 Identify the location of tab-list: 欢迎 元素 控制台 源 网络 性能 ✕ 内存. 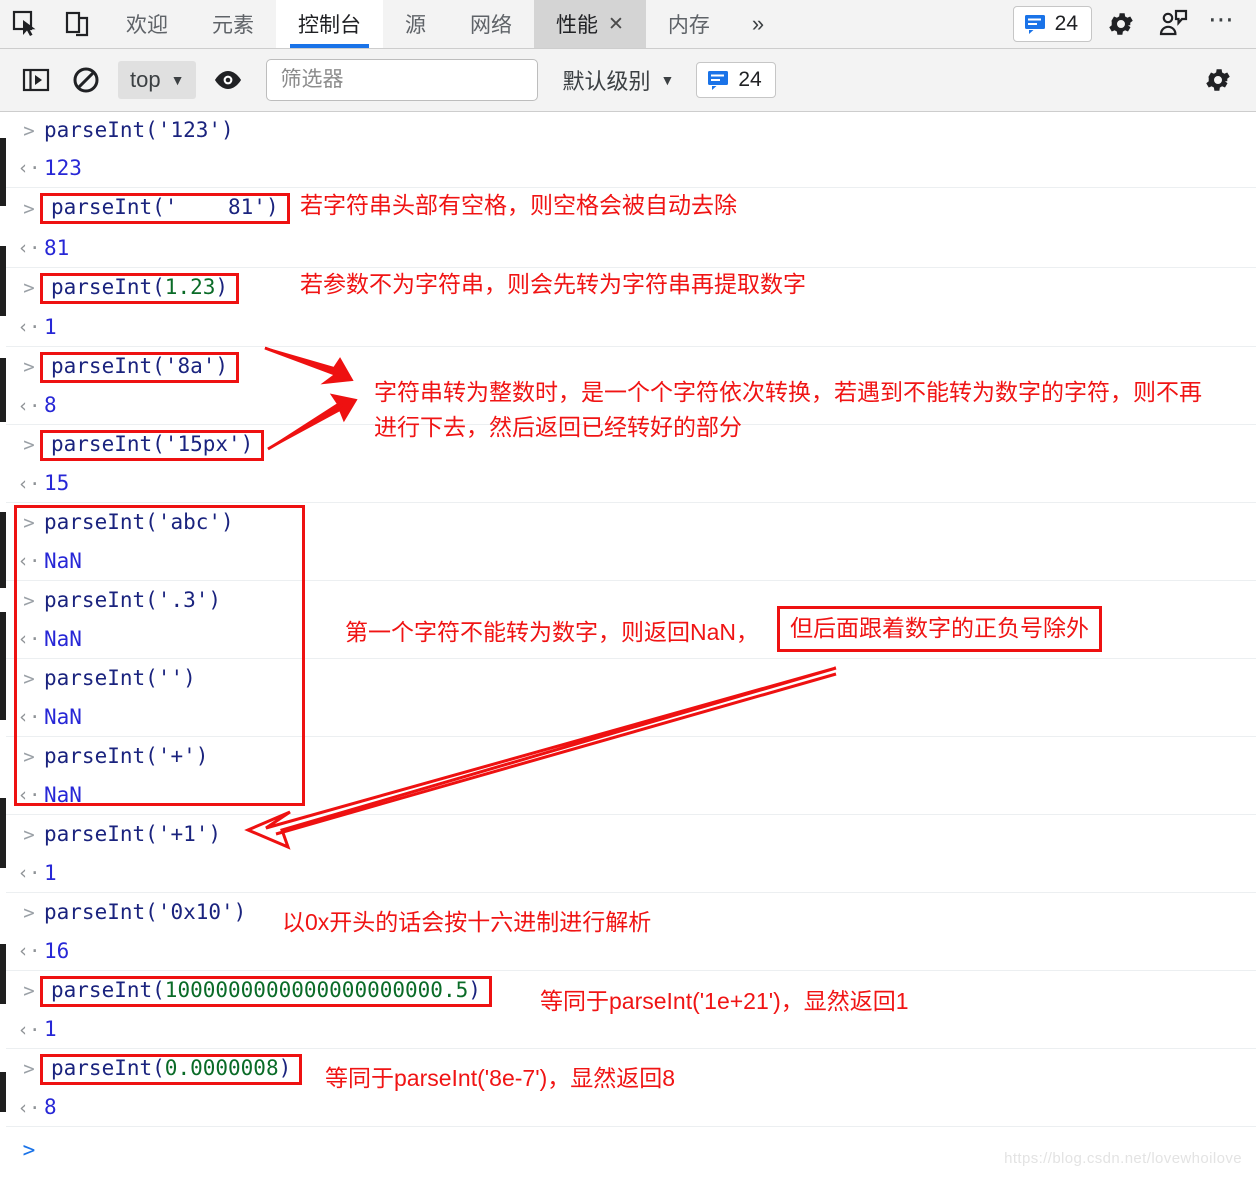
(418, 24).